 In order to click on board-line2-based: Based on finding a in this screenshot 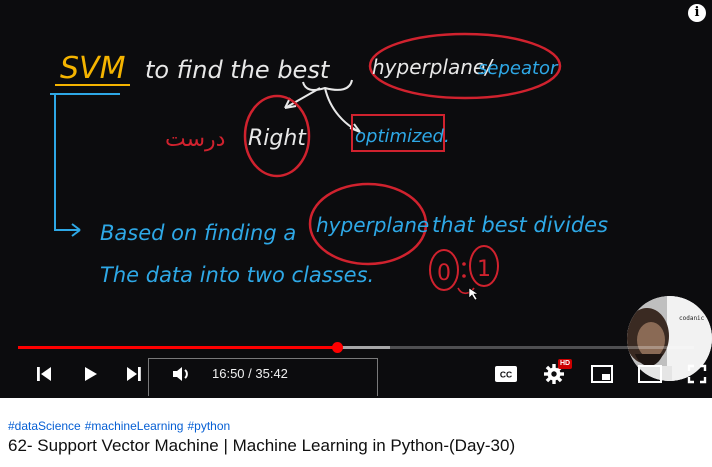, I will do `click(198, 233)`.